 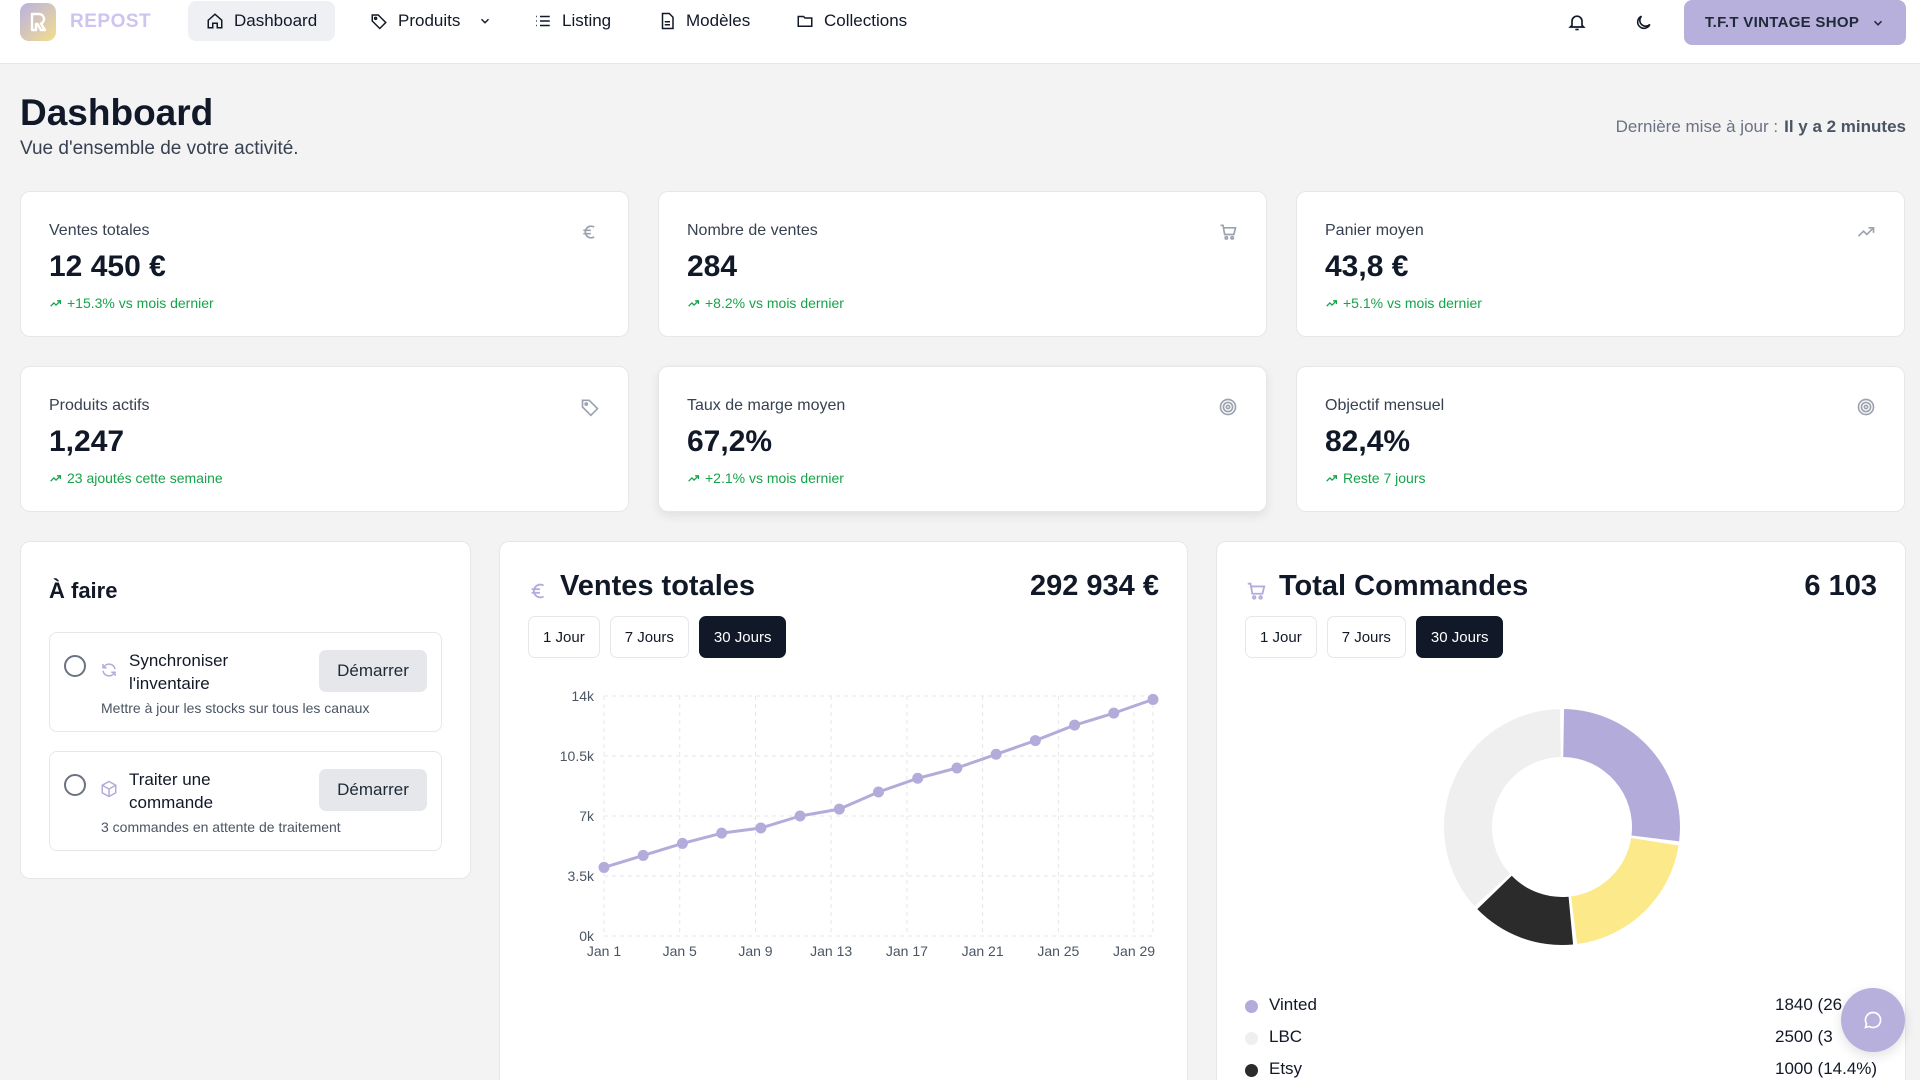 I want to click on legend-value: 1000 (14.4%), so click(x=1826, y=1068).